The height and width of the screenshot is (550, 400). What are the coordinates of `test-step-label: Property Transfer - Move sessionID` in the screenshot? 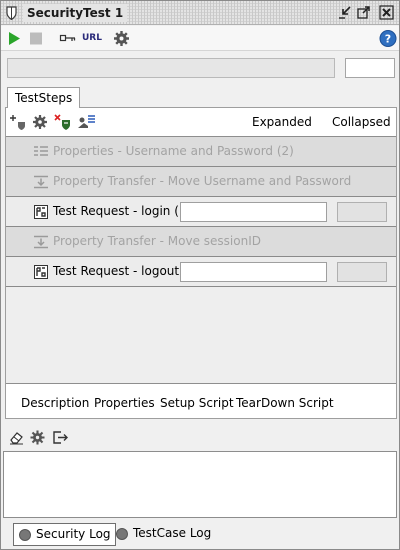 It's located at (157, 241).